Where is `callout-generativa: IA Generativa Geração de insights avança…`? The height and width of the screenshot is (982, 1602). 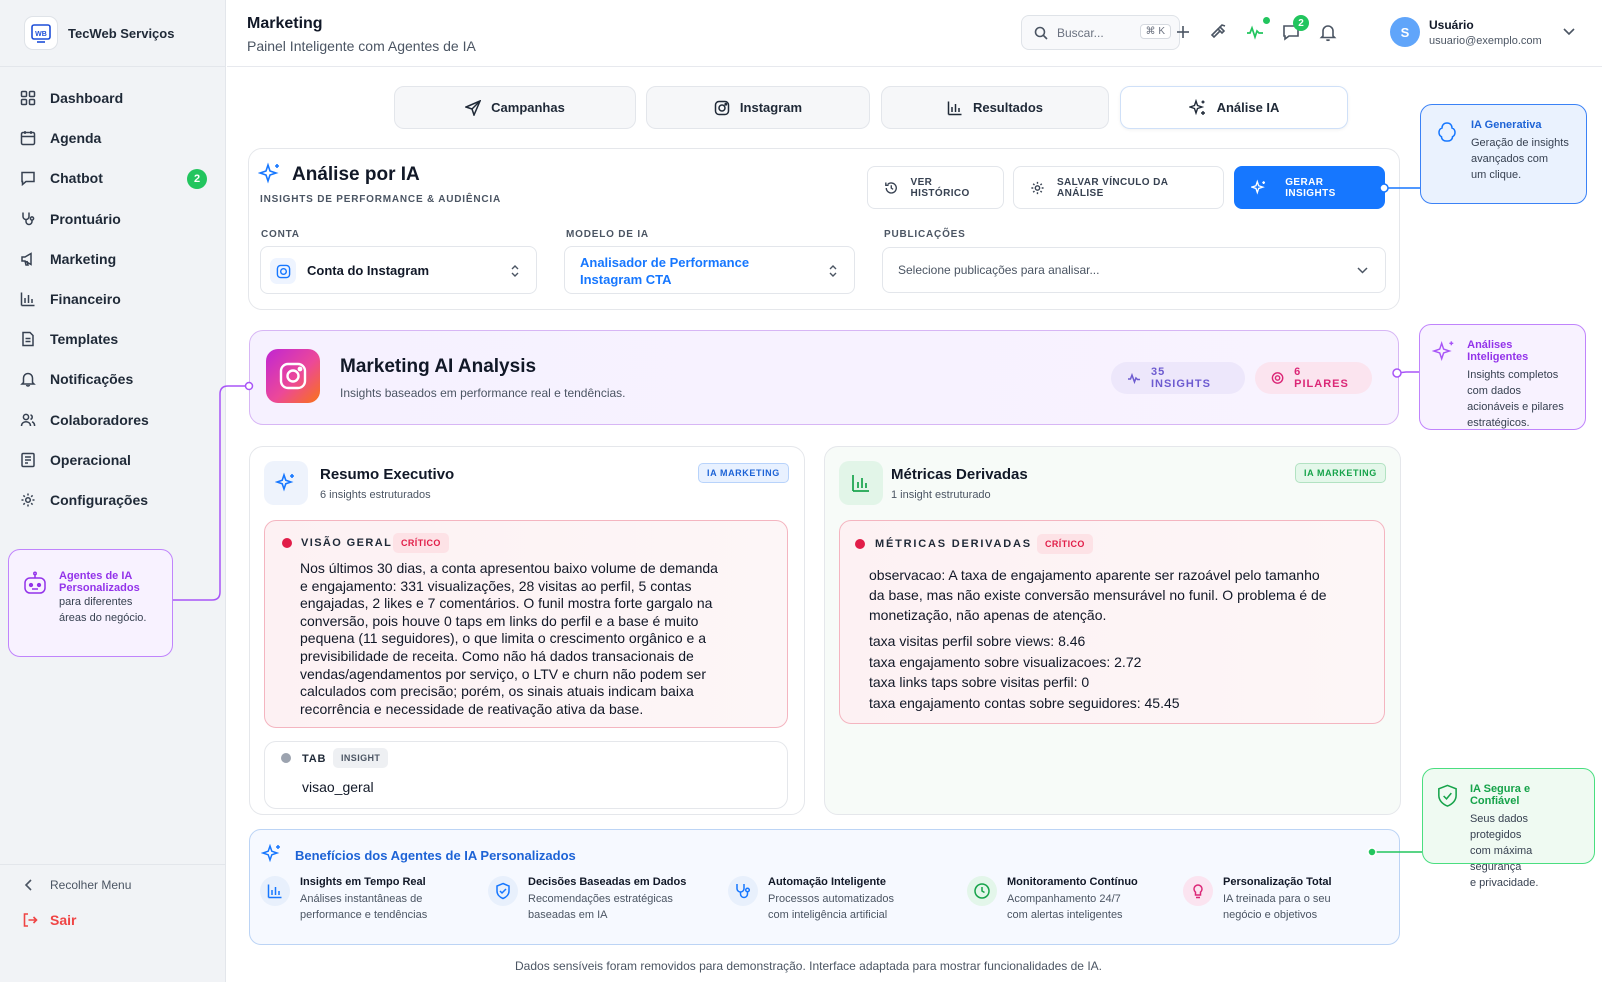 callout-generativa: IA Generativa Geração de insights avança… is located at coordinates (1503, 154).